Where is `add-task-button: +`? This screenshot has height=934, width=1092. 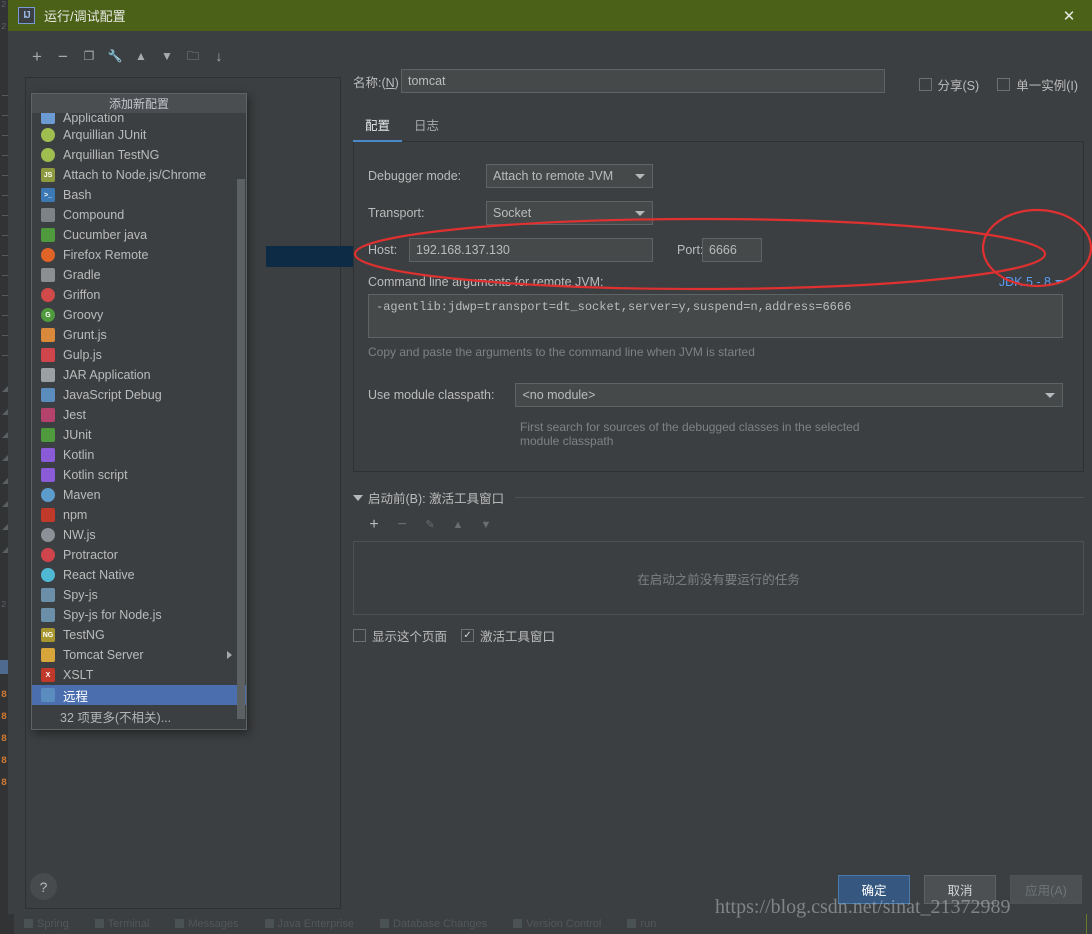
add-task-button: + is located at coordinates (374, 525).